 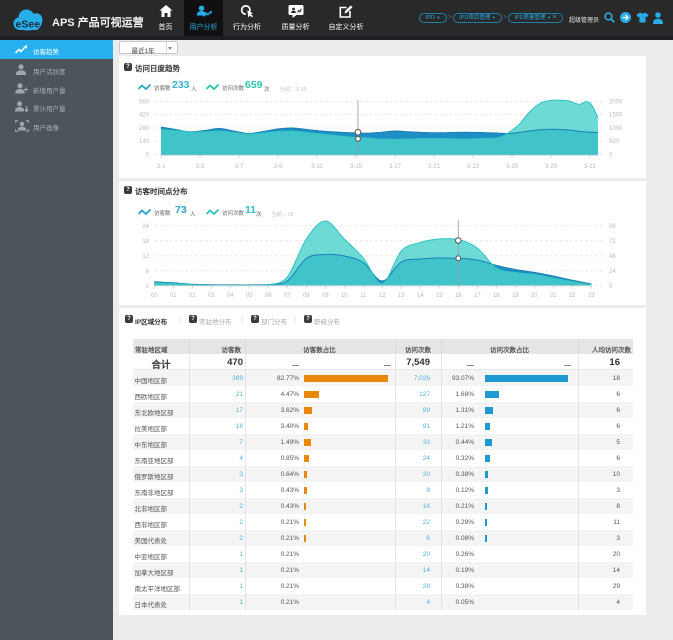 I want to click on svg-text: 1000, so click(x=616, y=129).